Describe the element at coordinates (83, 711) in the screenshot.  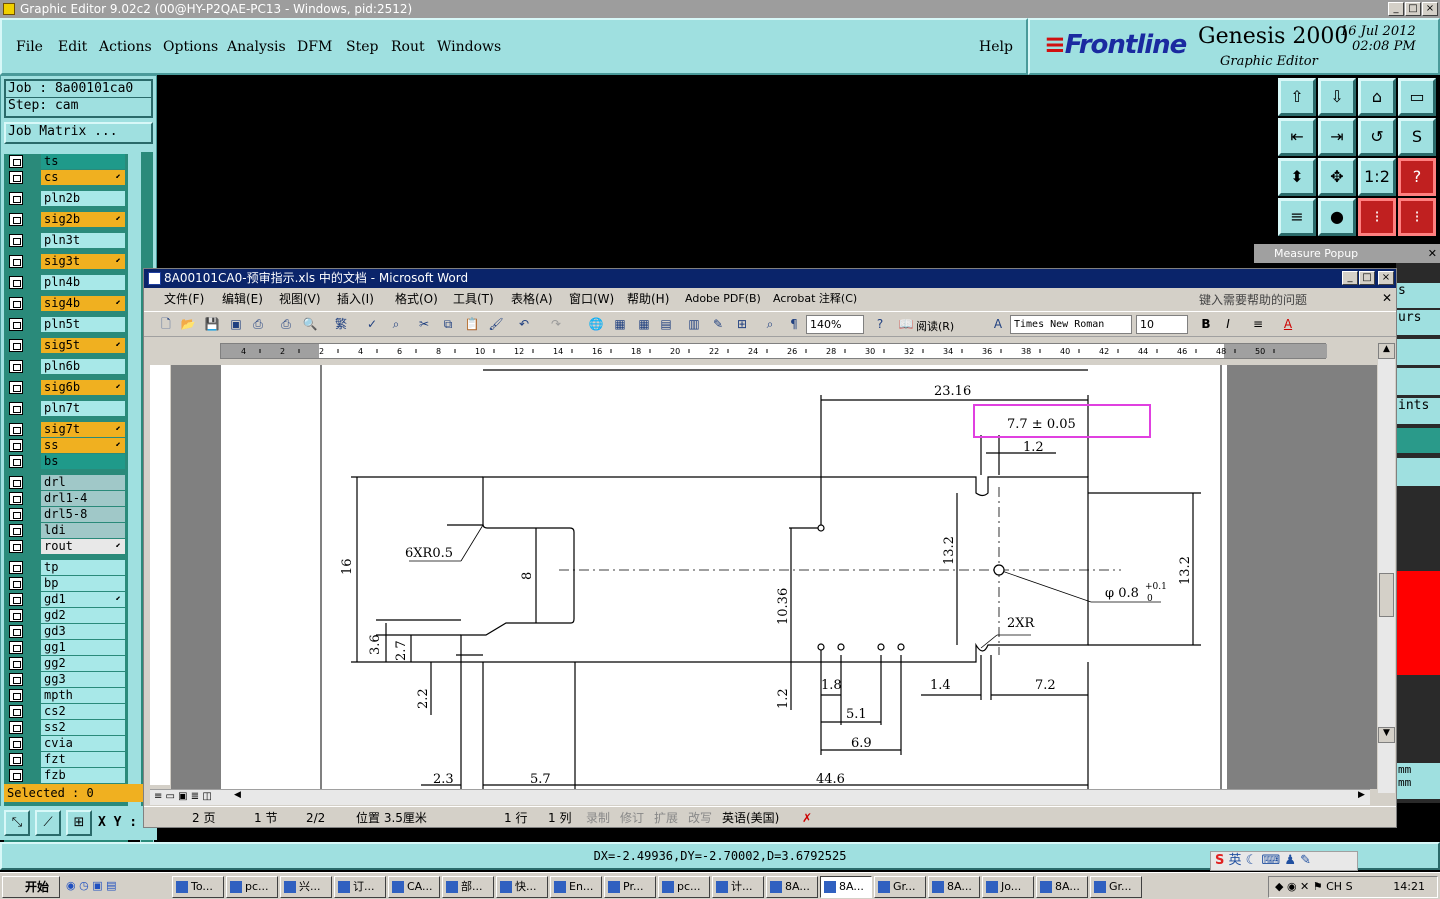
I see `layer-name: cs2` at that location.